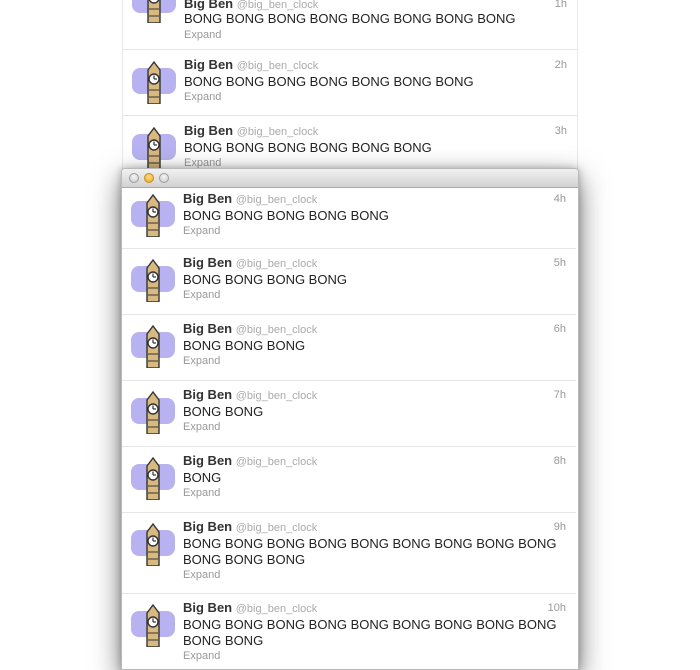 The height and width of the screenshot is (670, 700). What do you see at coordinates (561, 5) in the screenshot?
I see `timestamp: 1h` at bounding box center [561, 5].